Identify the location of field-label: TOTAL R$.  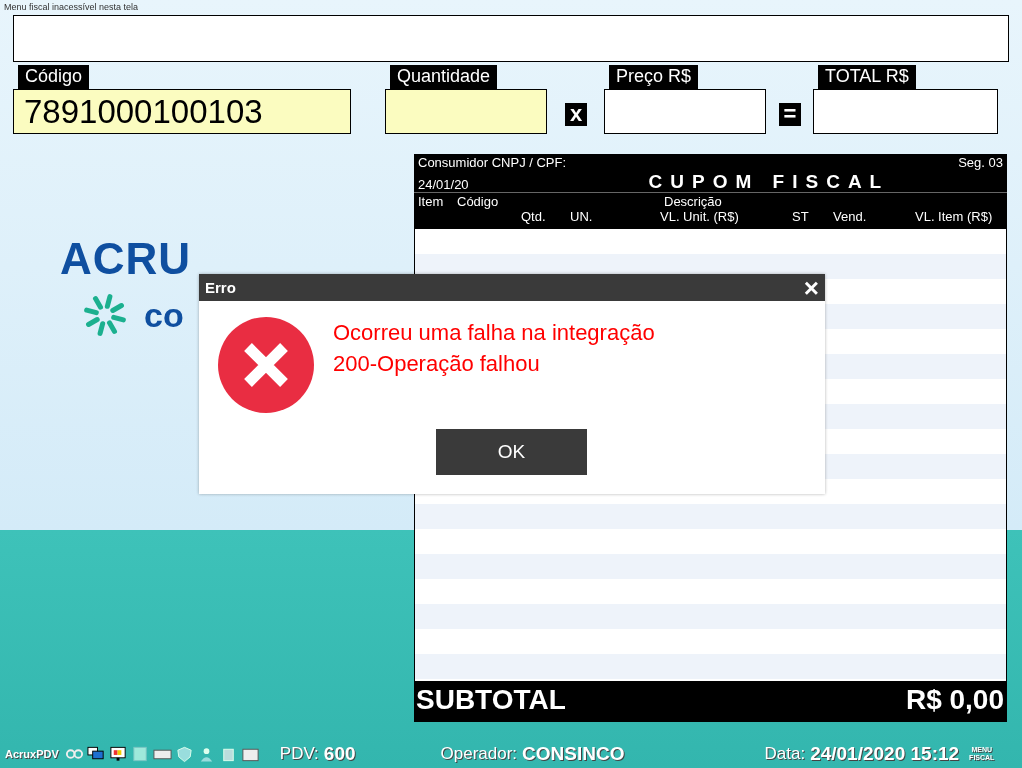
(867, 77).